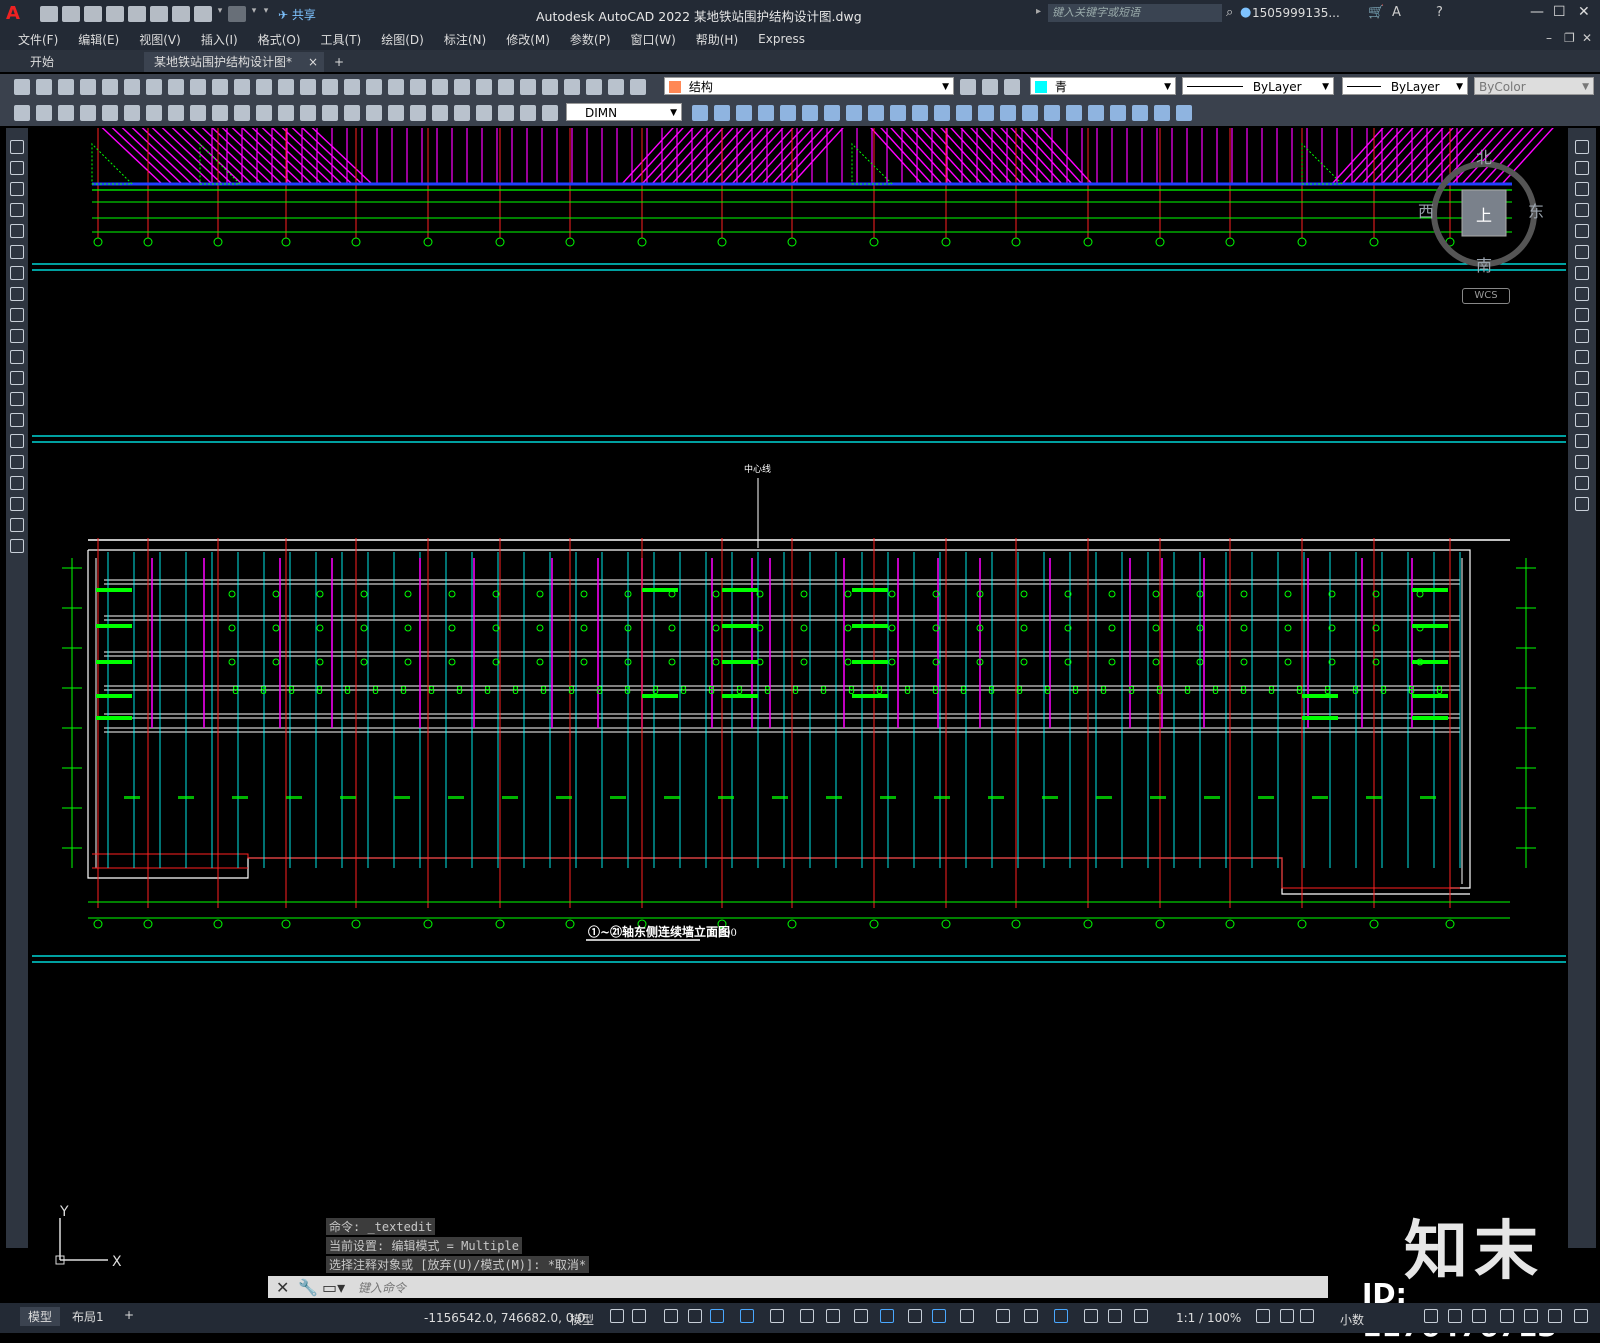 This screenshot has width=1600, height=1343. I want to click on units-button: 小数, so click(1352, 1319).